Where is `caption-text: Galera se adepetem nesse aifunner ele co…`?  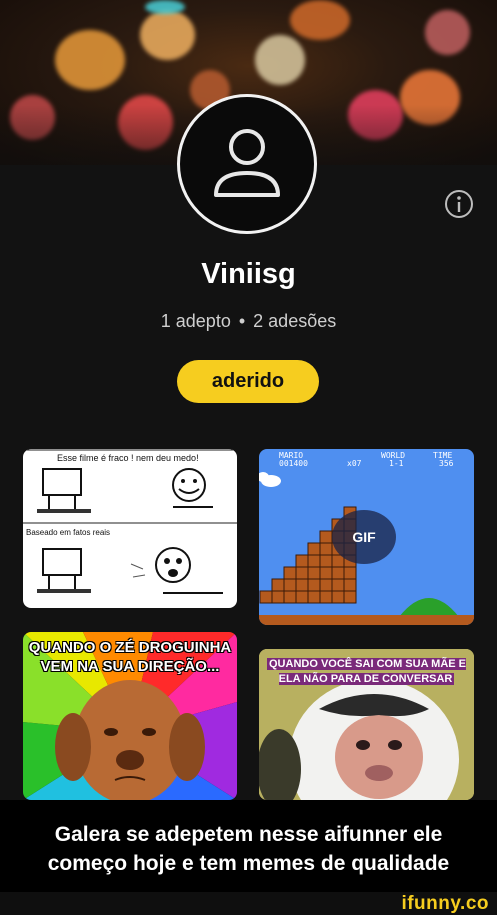
caption-text: Galera se adepetem nesse aifunner ele co… is located at coordinates (248, 849).